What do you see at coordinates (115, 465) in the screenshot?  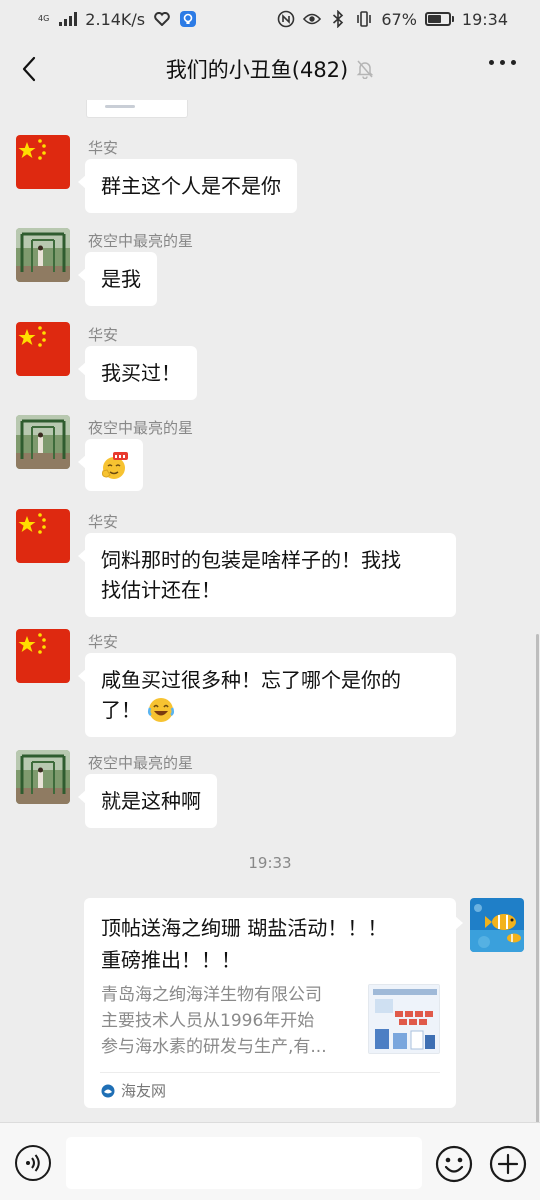 I see `666-emoji` at bounding box center [115, 465].